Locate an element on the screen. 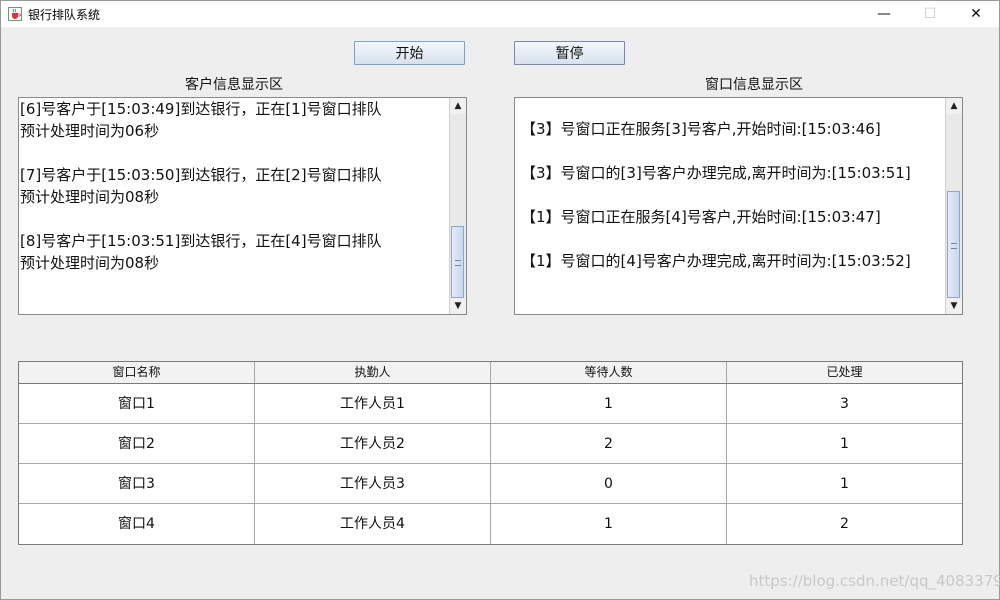 This screenshot has height=600, width=1000. table-row: 窗口2 工作人员2 2 1 is located at coordinates (490, 444).